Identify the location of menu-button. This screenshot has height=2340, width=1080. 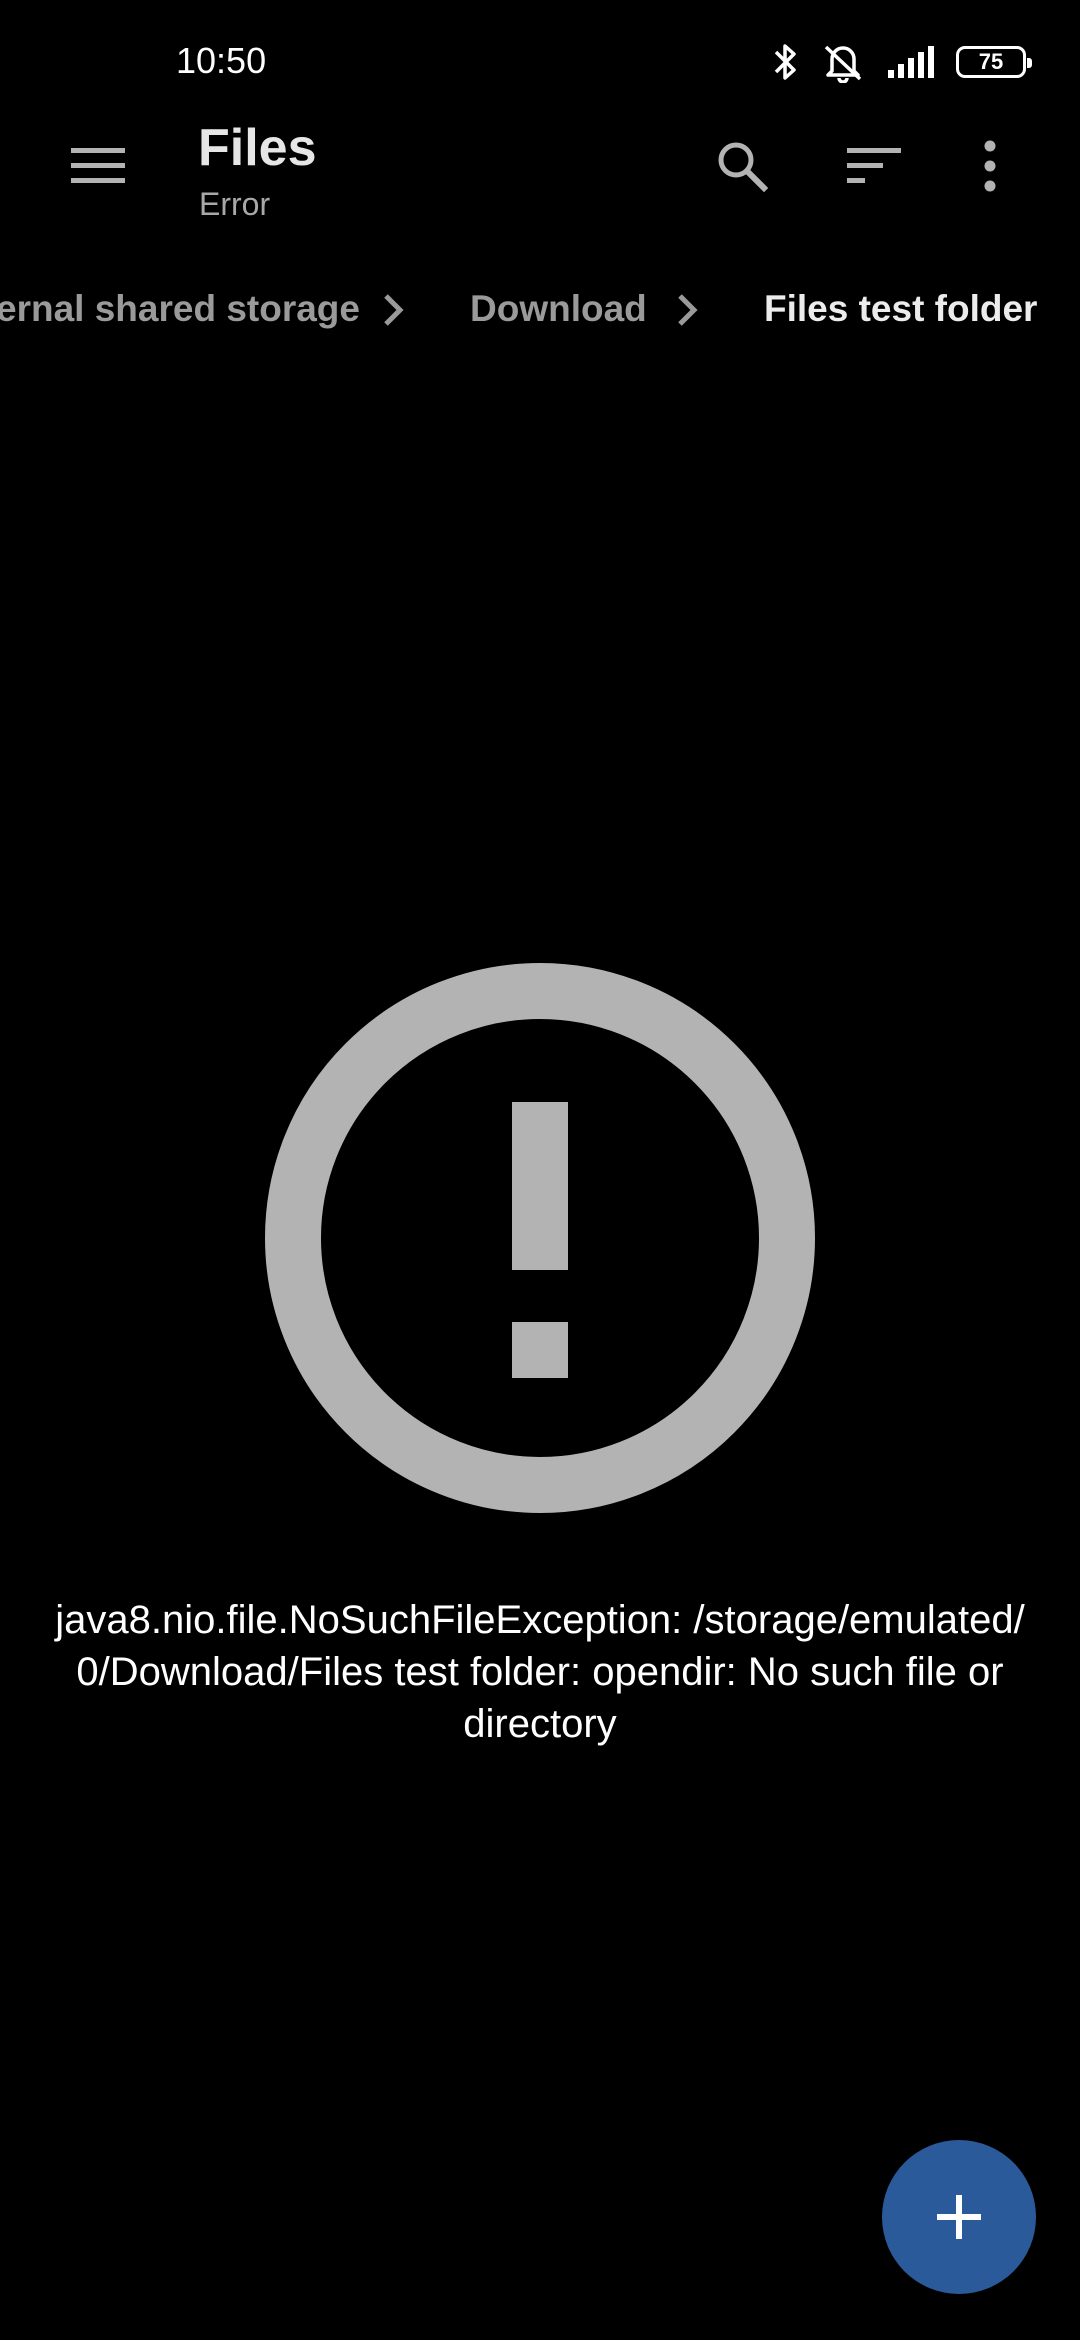
(98, 166).